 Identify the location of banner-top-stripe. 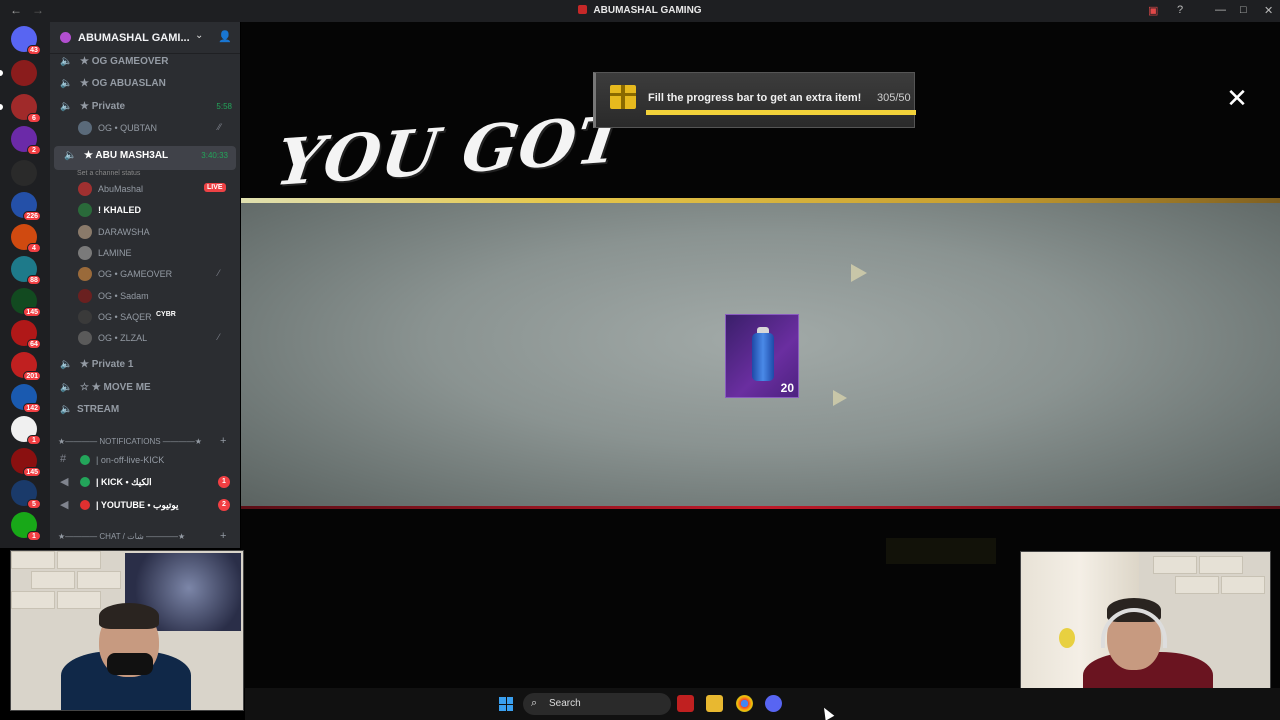
(760, 200).